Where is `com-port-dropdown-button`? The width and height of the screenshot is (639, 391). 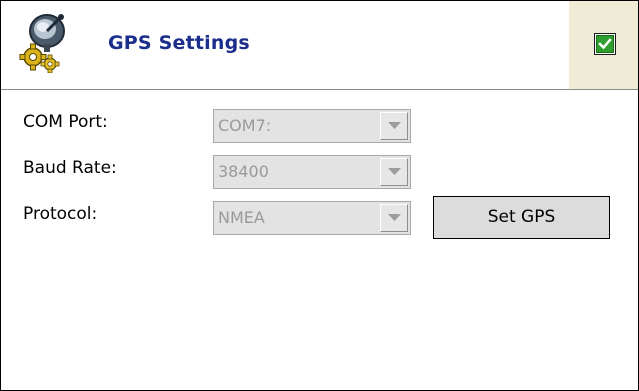
com-port-dropdown-button is located at coordinates (394, 126).